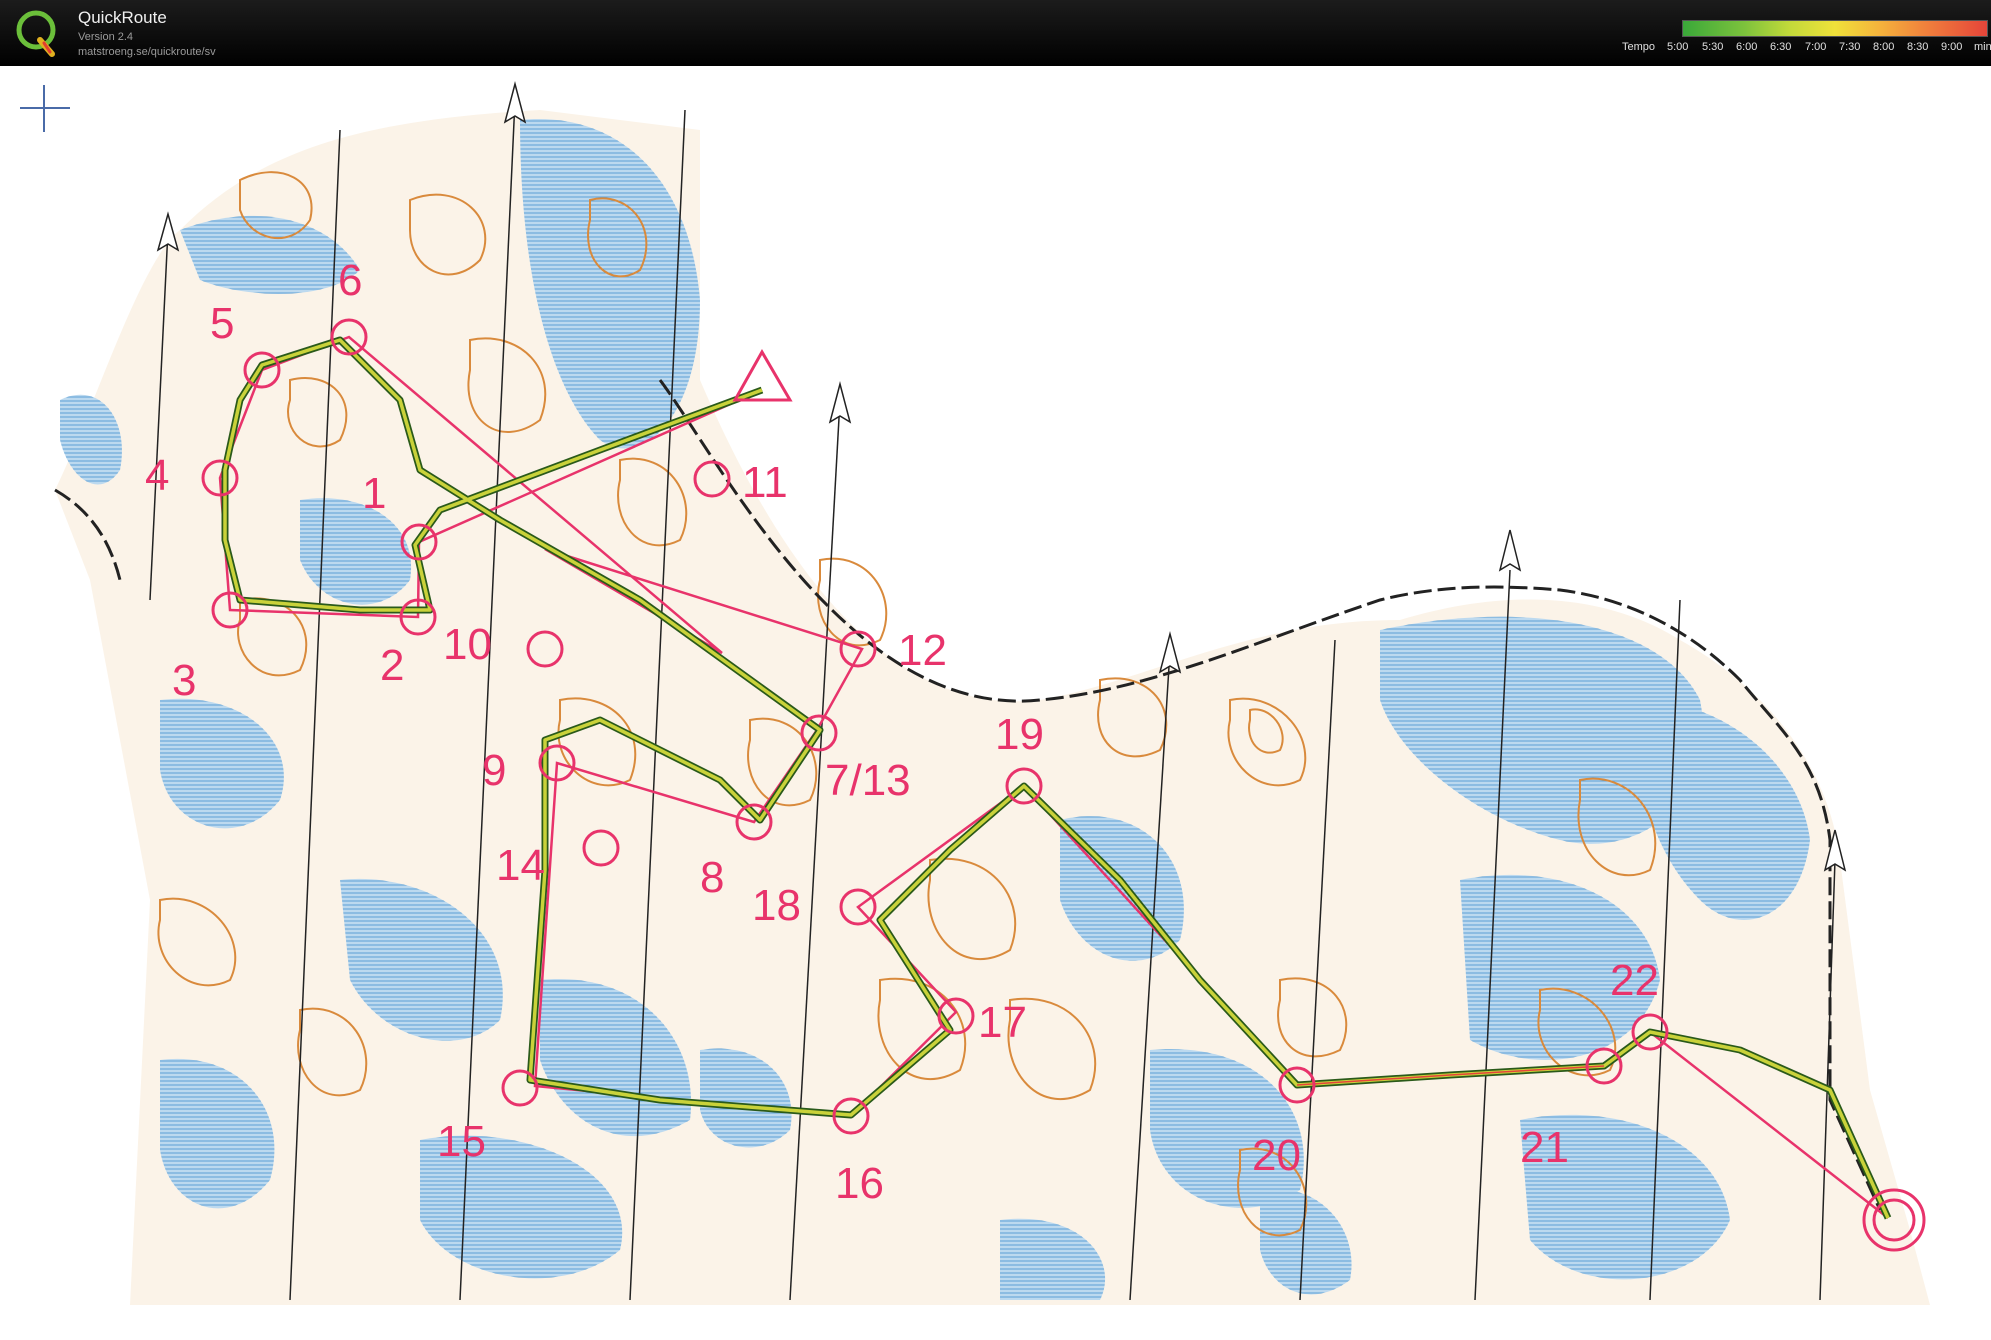 The width and height of the screenshot is (1991, 1340). Describe the element at coordinates (1276, 1155) in the screenshot. I see `control-label: 20` at that location.